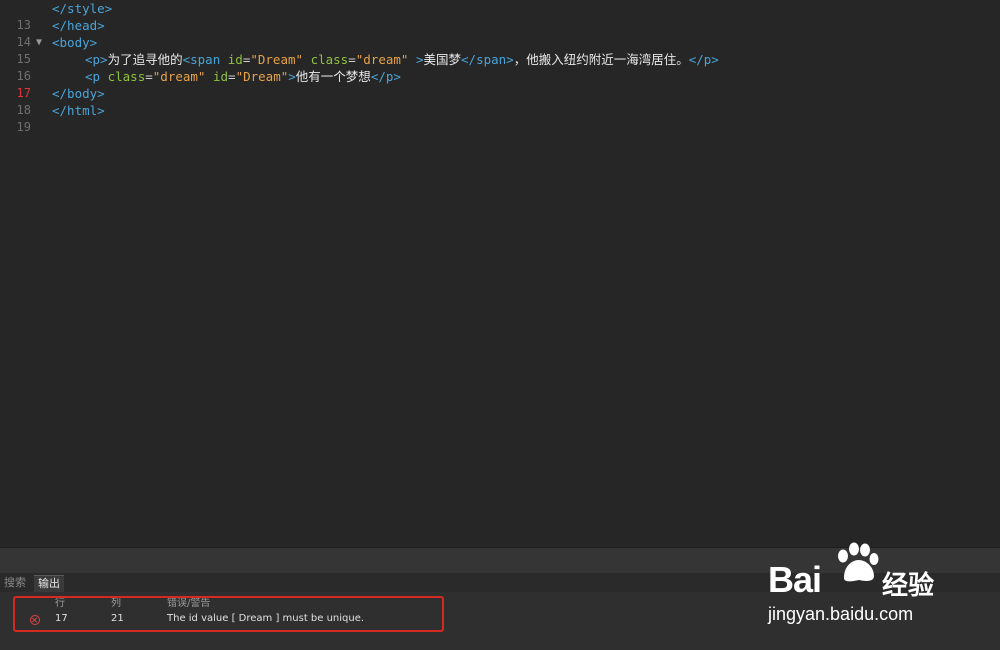  I want to click on code-line-13: 13 </style>, so click(500, 16).